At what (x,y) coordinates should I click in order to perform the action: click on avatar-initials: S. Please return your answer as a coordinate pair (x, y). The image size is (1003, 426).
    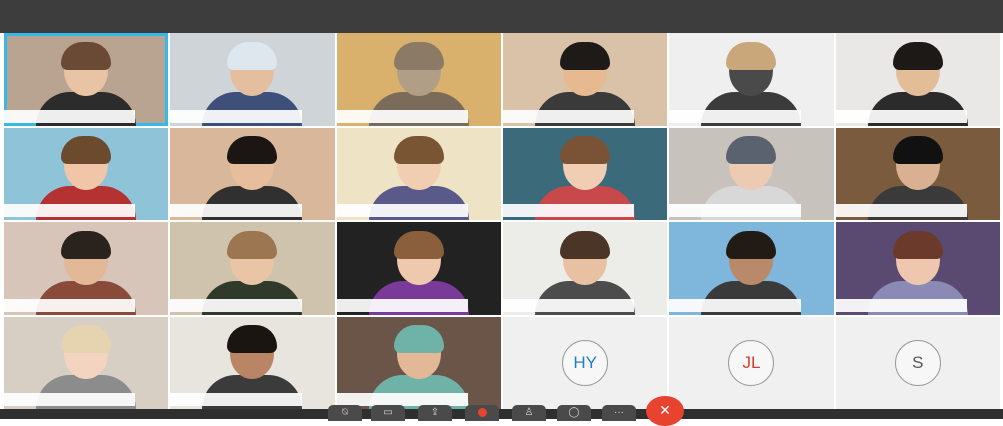
    Looking at the image, I should click on (917, 362).